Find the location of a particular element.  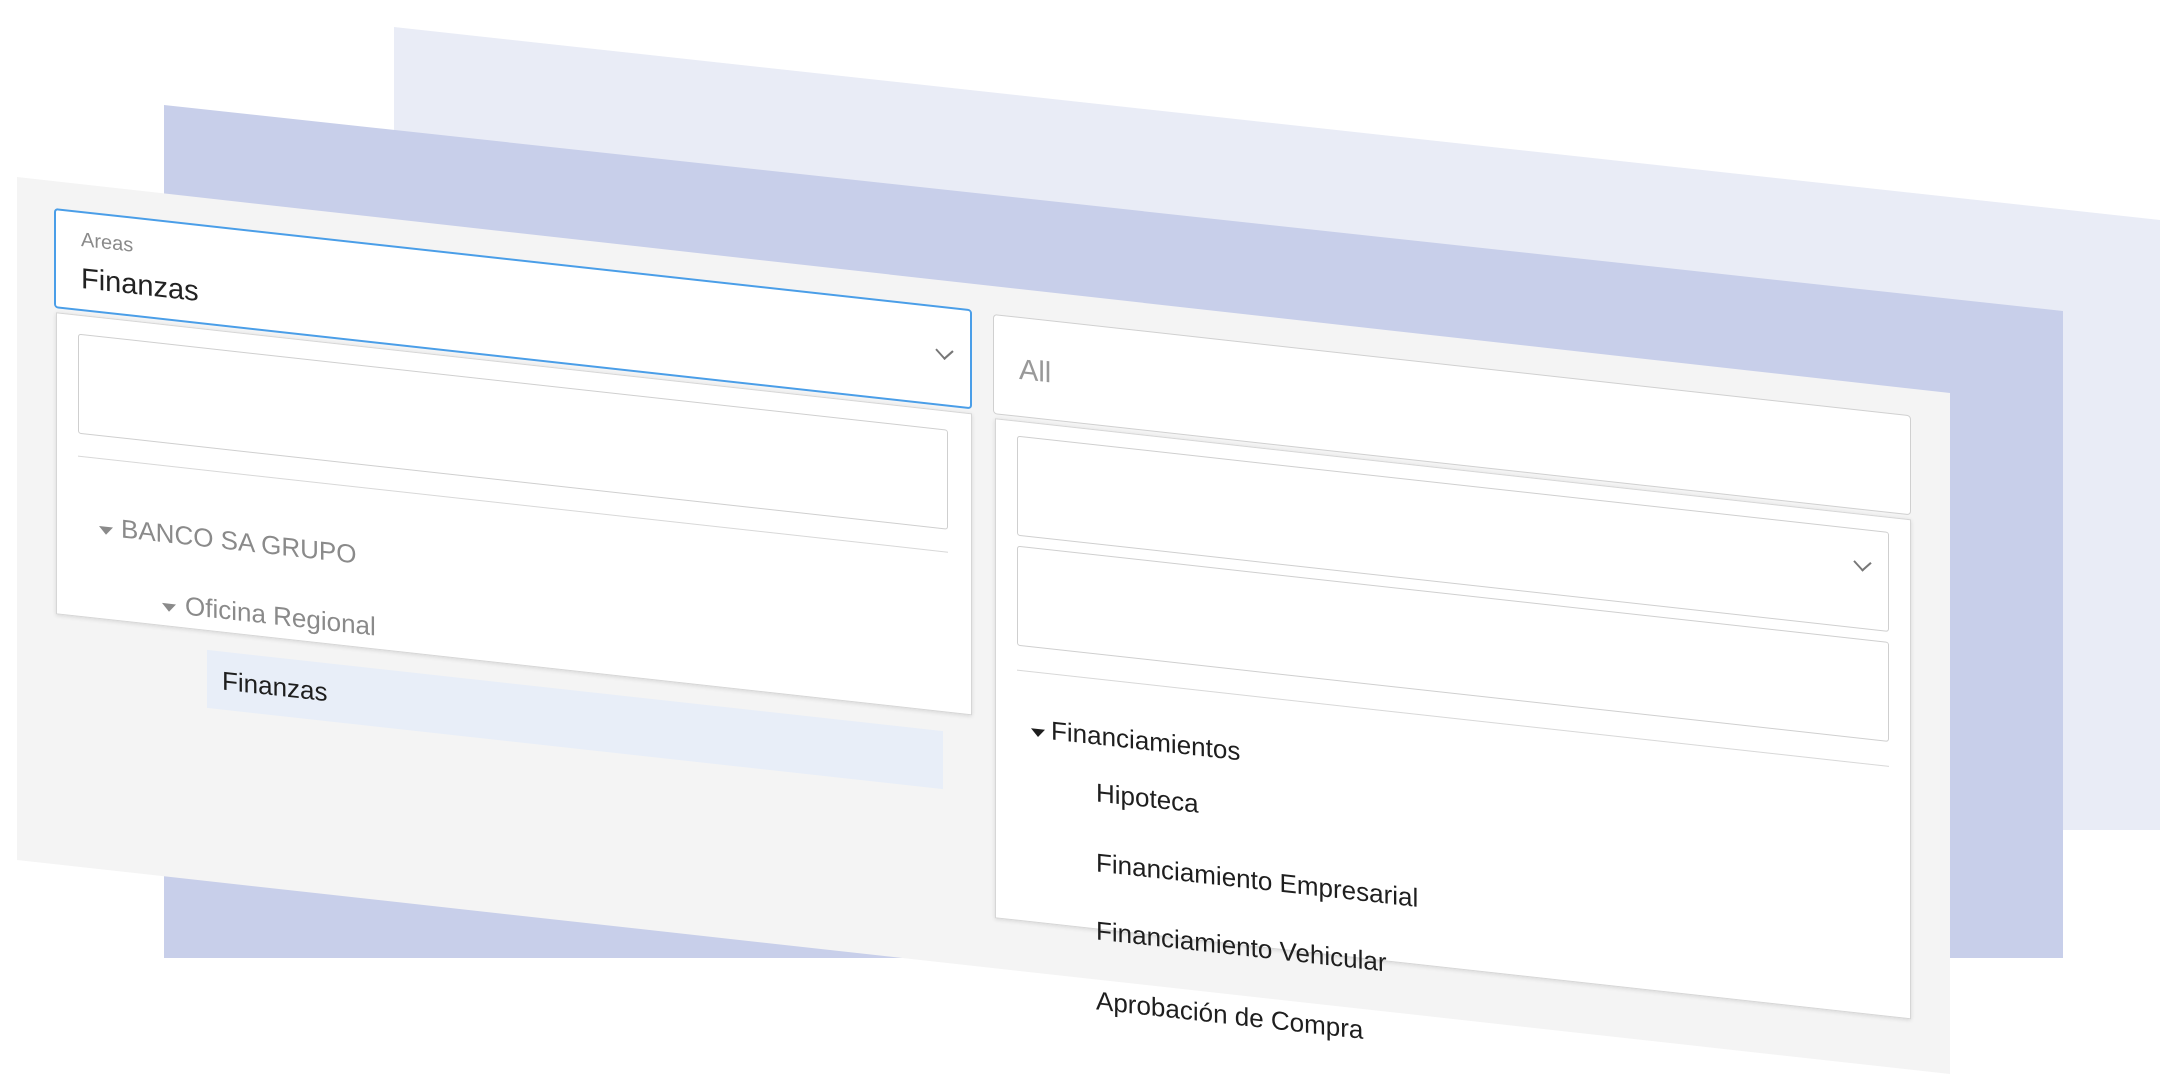

tree-node-selected is located at coordinates (575, 719).